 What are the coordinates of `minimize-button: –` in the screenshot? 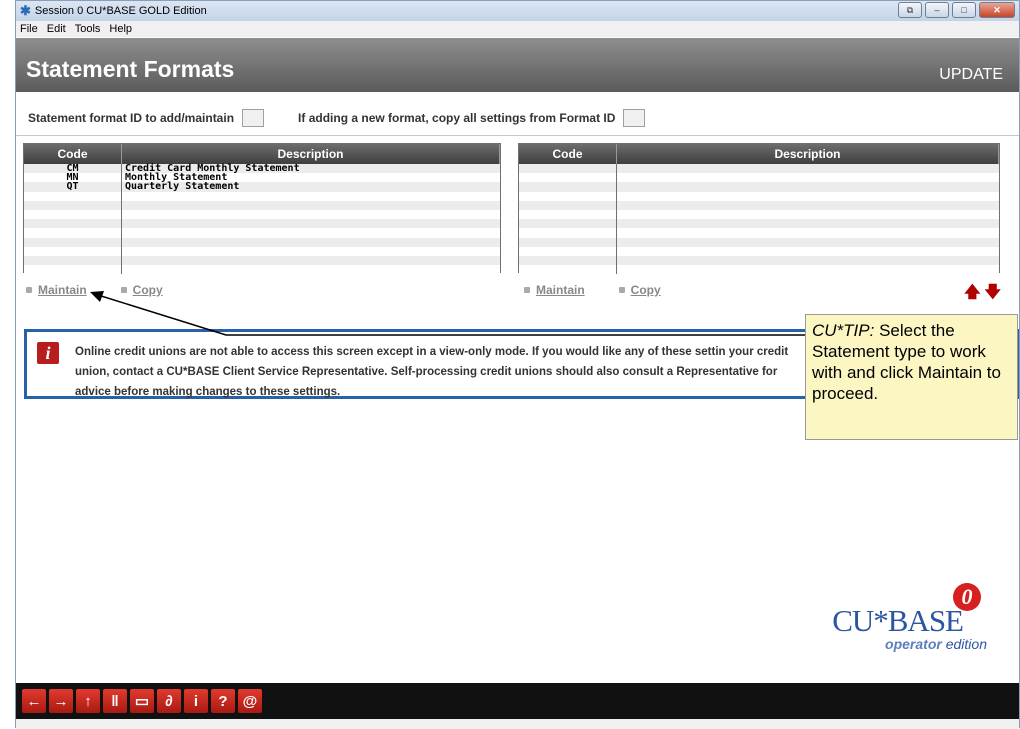 It's located at (937, 10).